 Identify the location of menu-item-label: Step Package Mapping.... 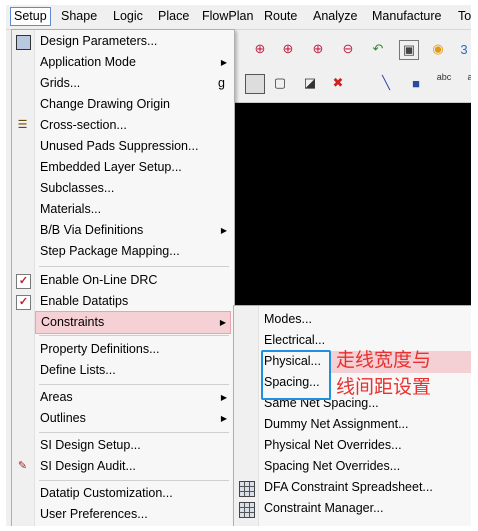
(110, 251).